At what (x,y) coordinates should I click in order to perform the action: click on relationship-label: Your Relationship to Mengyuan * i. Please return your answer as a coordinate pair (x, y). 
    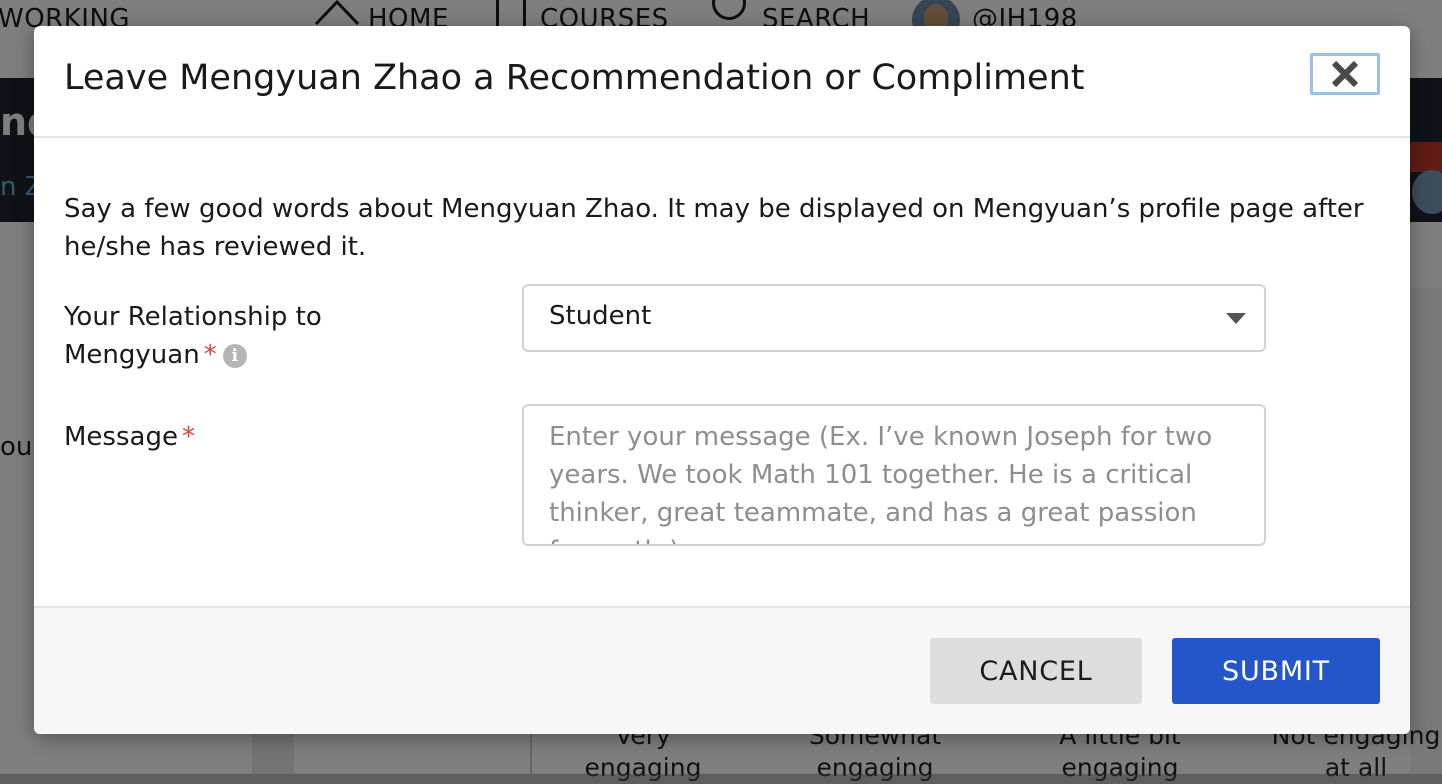
    Looking at the image, I should click on (229, 336).